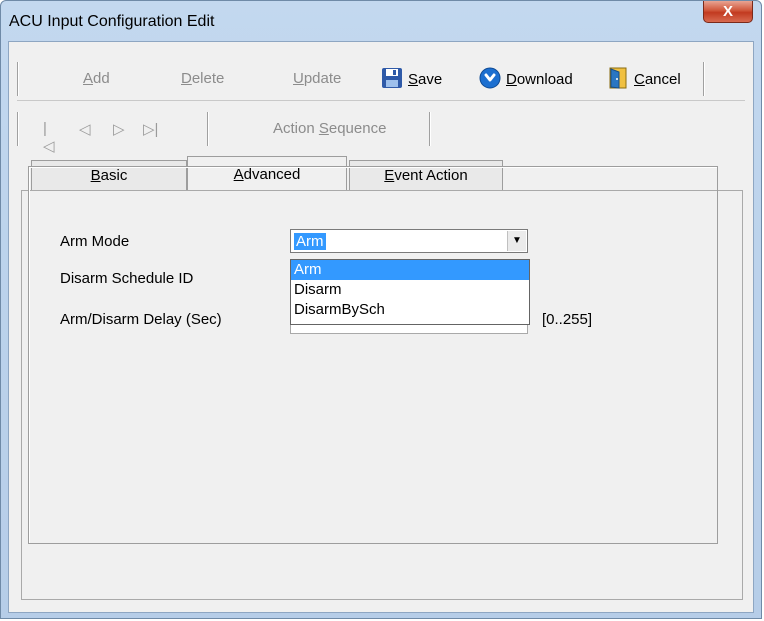 The height and width of the screenshot is (621, 764). I want to click on close-icon: X, so click(727, 11).